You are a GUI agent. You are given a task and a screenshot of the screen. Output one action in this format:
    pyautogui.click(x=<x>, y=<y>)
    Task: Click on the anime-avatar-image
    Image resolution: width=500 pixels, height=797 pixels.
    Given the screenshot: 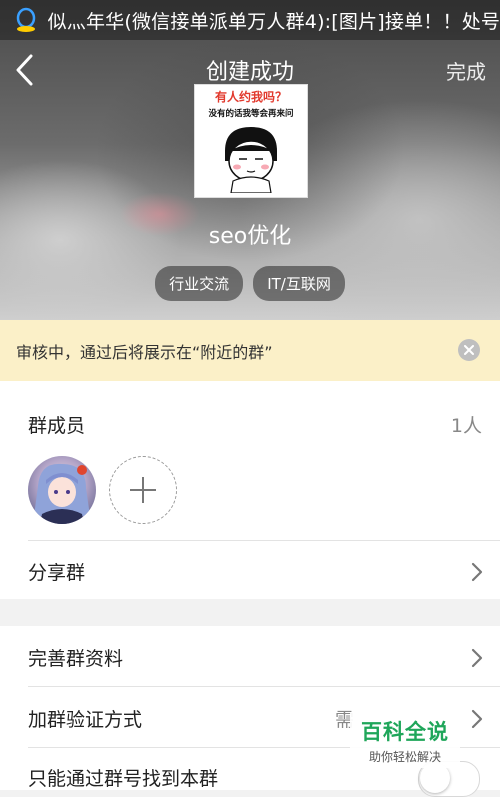 What is the action you would take?
    pyautogui.click(x=62, y=493)
    